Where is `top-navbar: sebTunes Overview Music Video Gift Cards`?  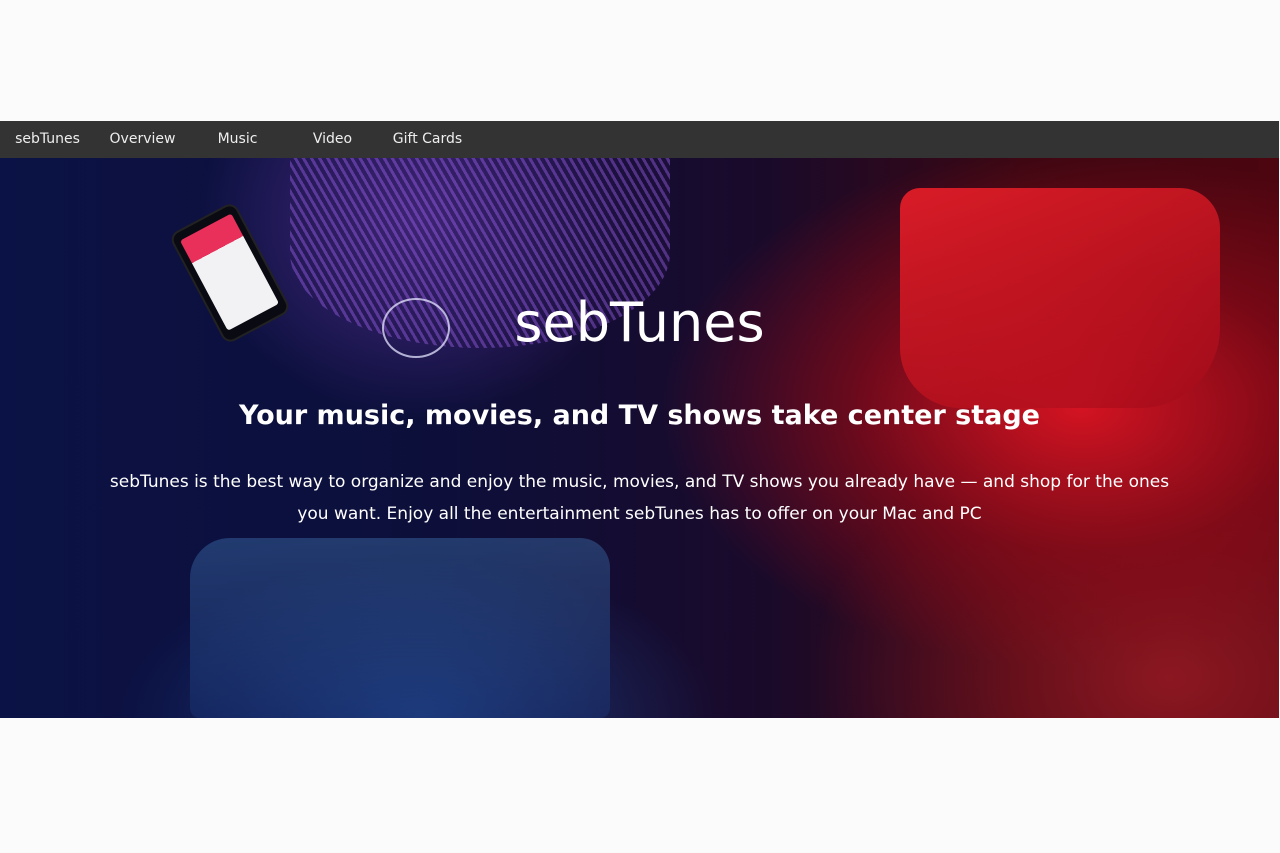
top-navbar: sebTunes Overview Music Video Gift Cards is located at coordinates (639, 139).